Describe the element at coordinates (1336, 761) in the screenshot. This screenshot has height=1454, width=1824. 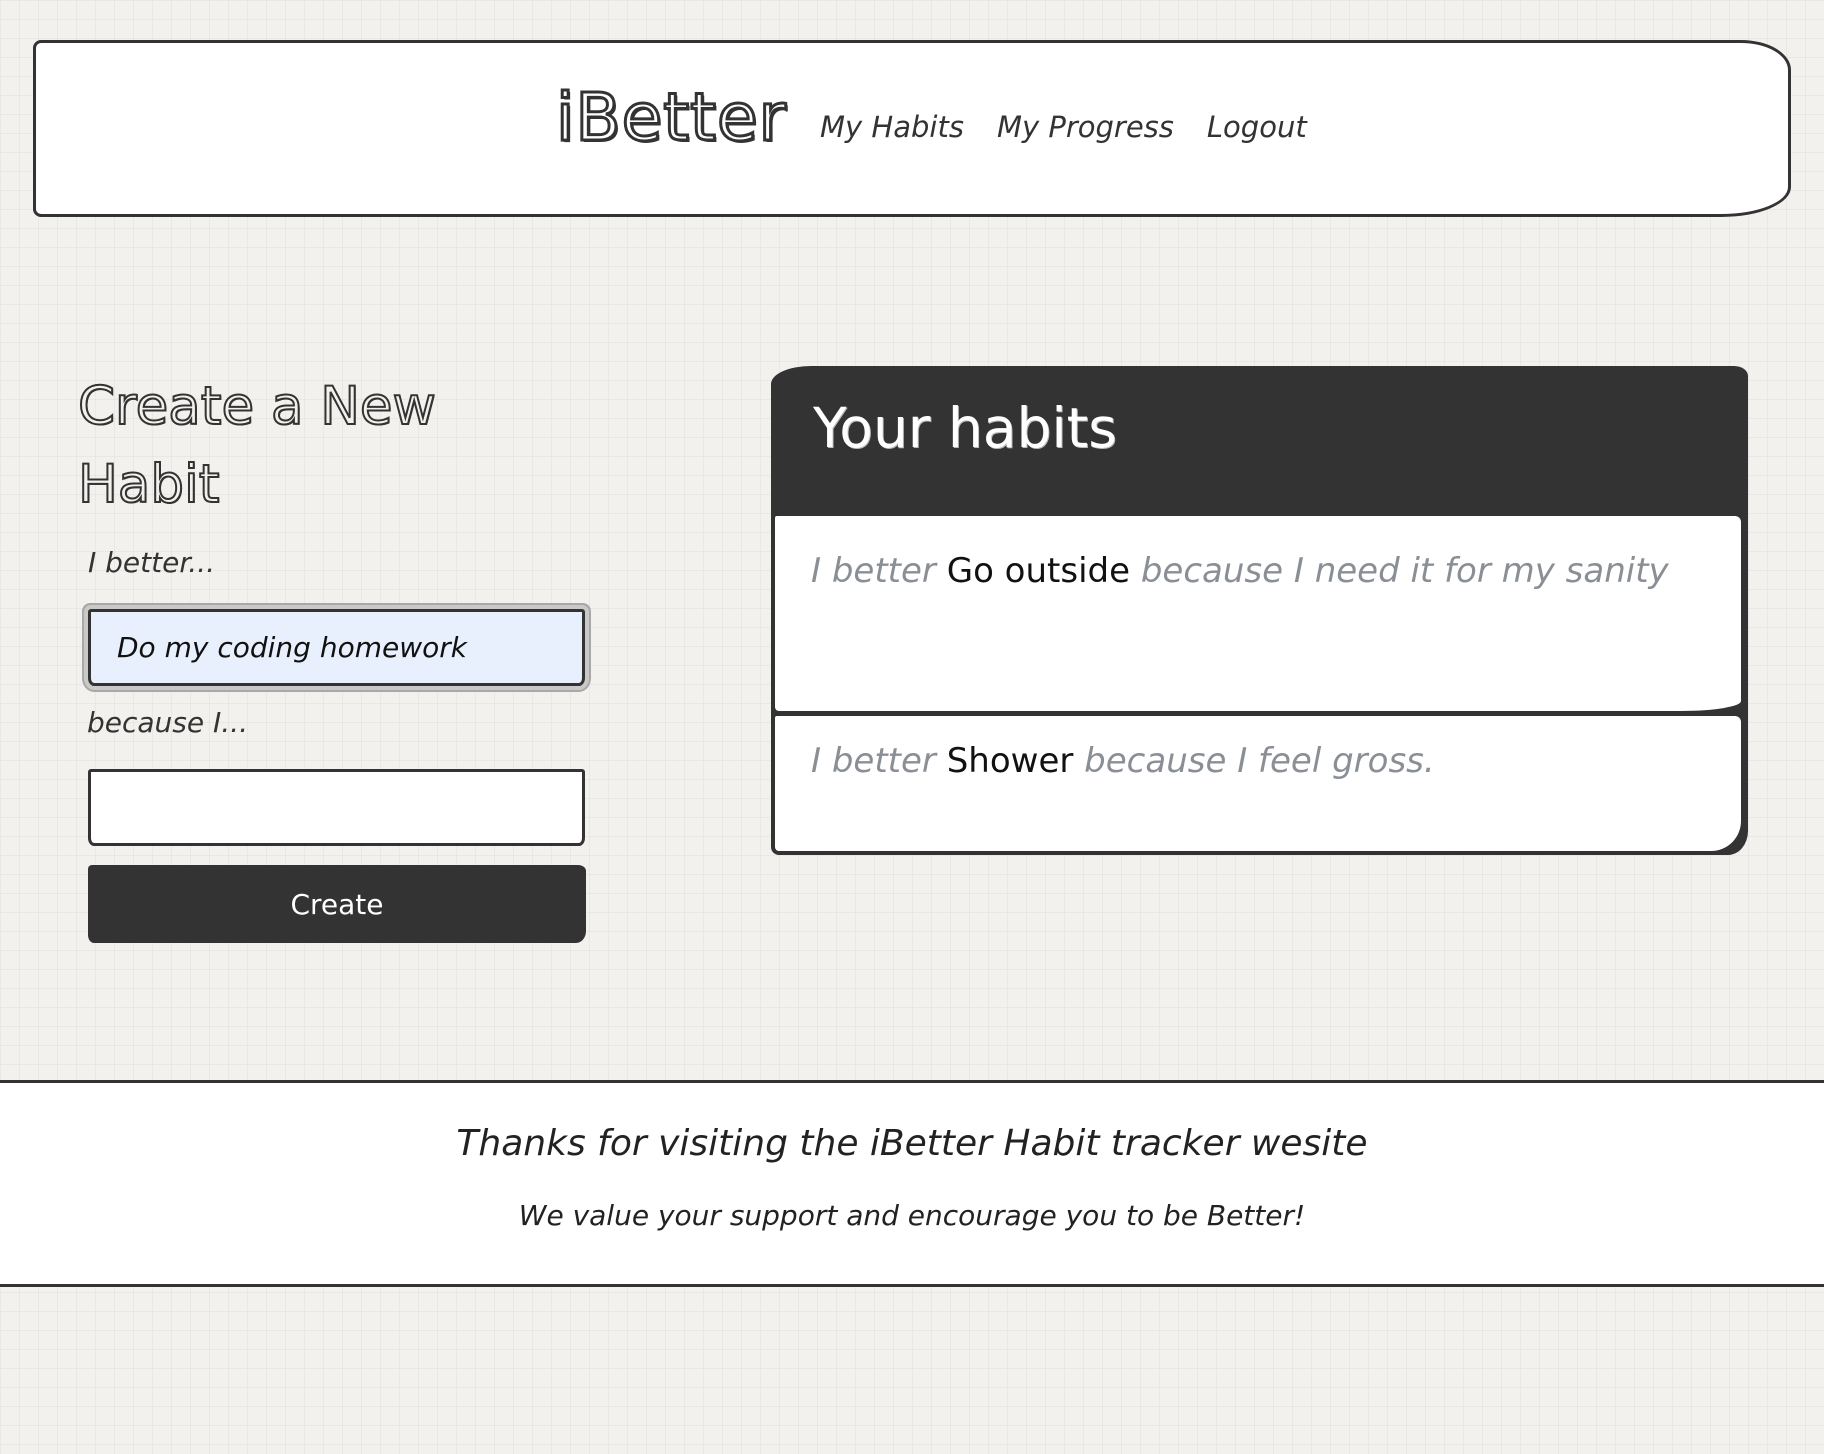
I see `habit-reason: I feel gross.` at that location.